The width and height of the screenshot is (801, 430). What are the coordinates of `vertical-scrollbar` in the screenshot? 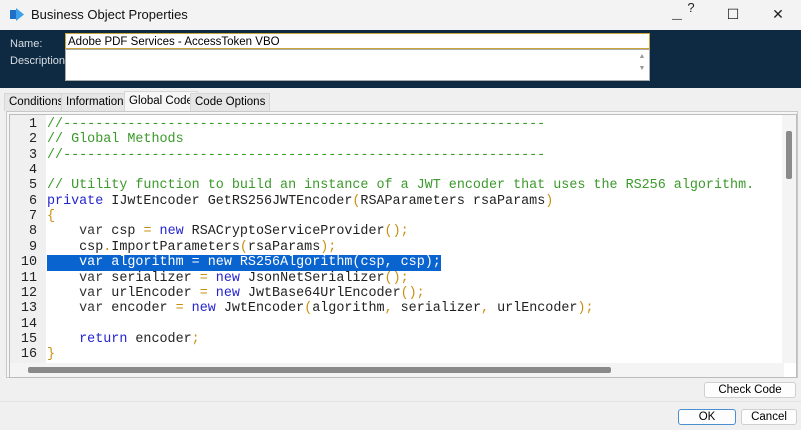 It's located at (789, 239).